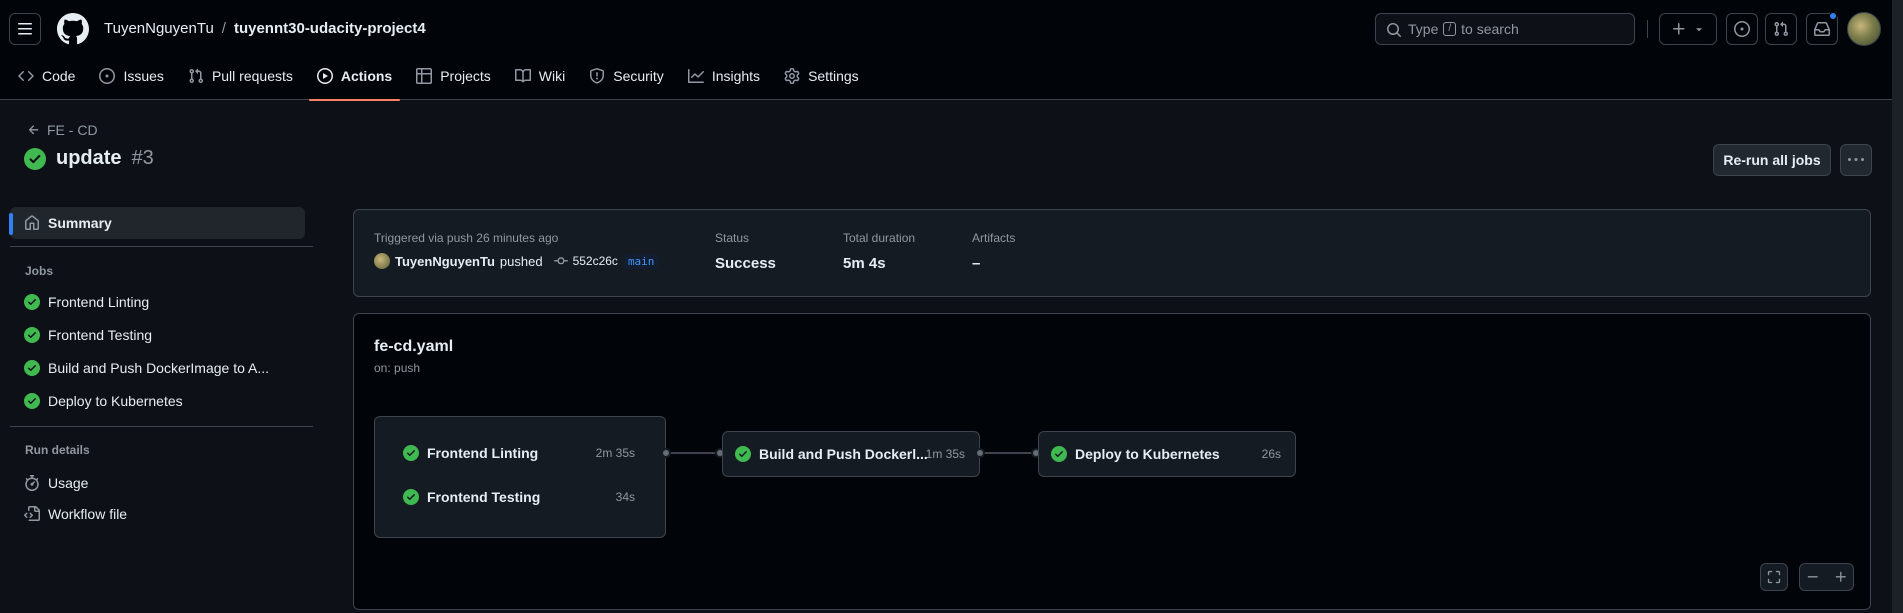 This screenshot has width=1903, height=613. I want to click on graph-job-frontend-testing: Frontend Testing 34s, so click(519, 497).